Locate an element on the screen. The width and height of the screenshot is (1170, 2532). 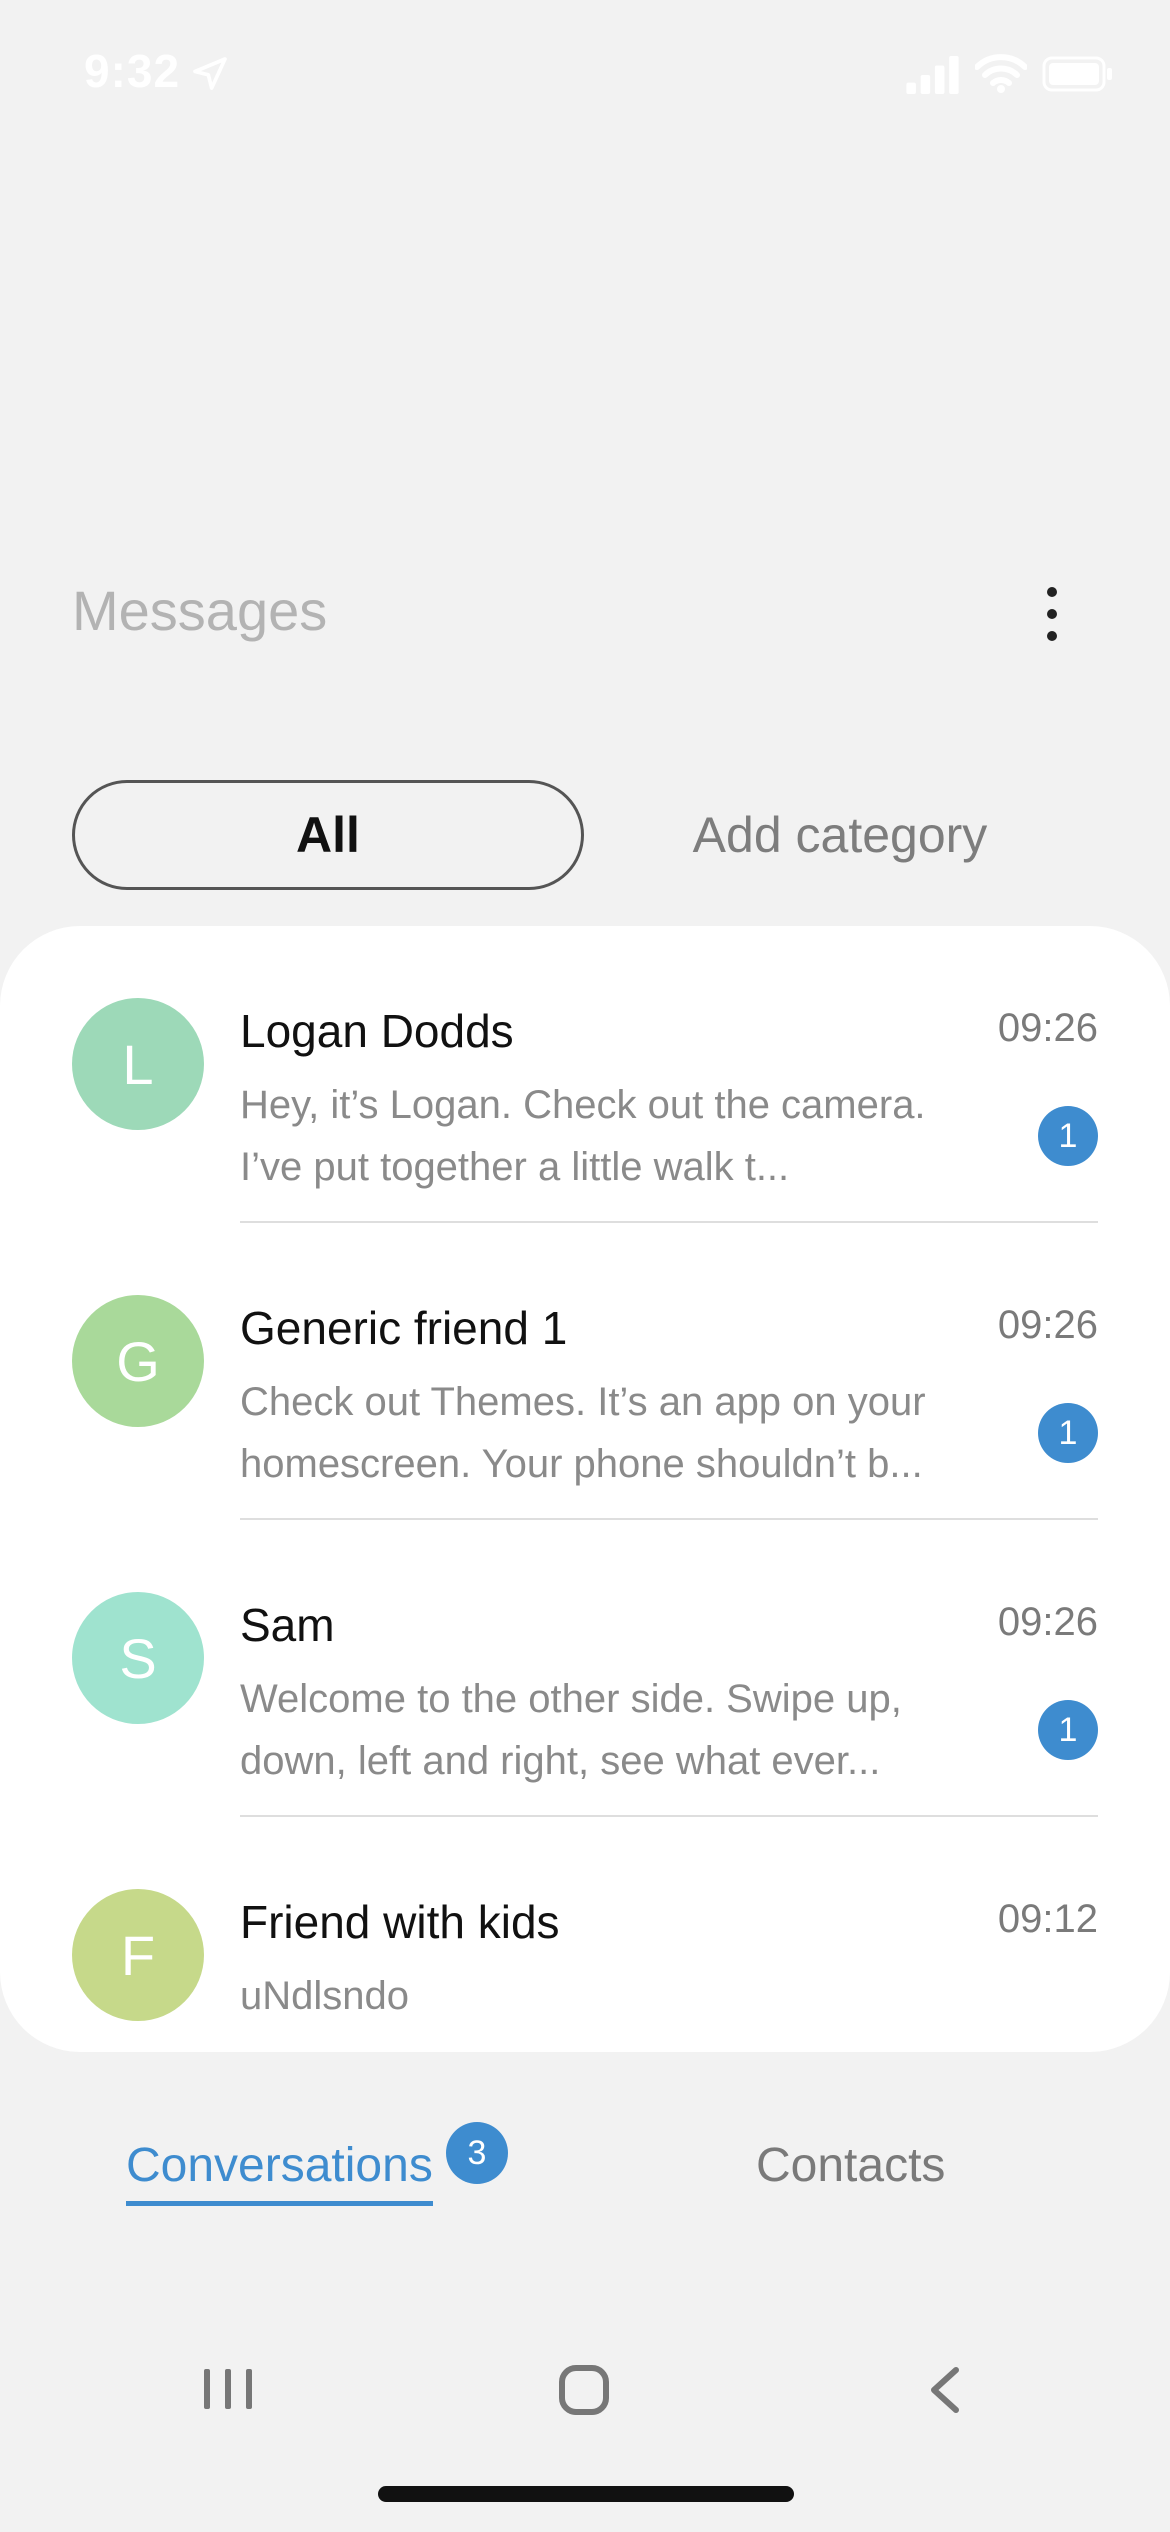
contact-name: Sam is located at coordinates (287, 1625).